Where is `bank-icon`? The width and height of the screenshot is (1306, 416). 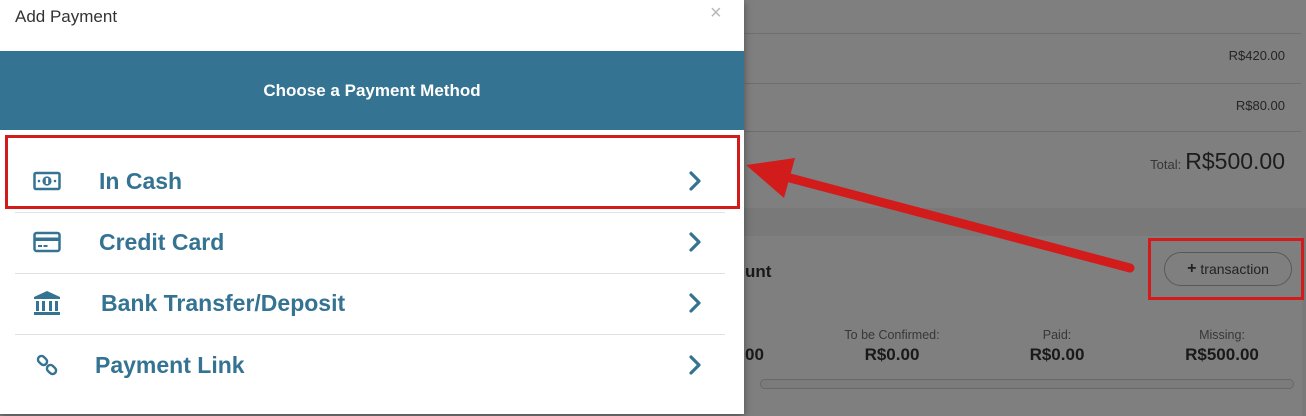
bank-icon is located at coordinates (47, 303).